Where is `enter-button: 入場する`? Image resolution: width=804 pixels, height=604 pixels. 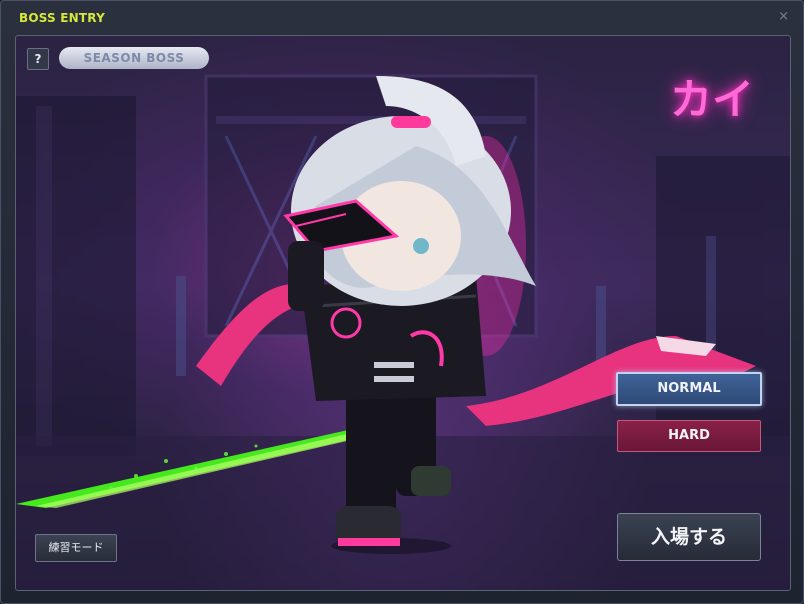
enter-button: 入場する is located at coordinates (689, 537).